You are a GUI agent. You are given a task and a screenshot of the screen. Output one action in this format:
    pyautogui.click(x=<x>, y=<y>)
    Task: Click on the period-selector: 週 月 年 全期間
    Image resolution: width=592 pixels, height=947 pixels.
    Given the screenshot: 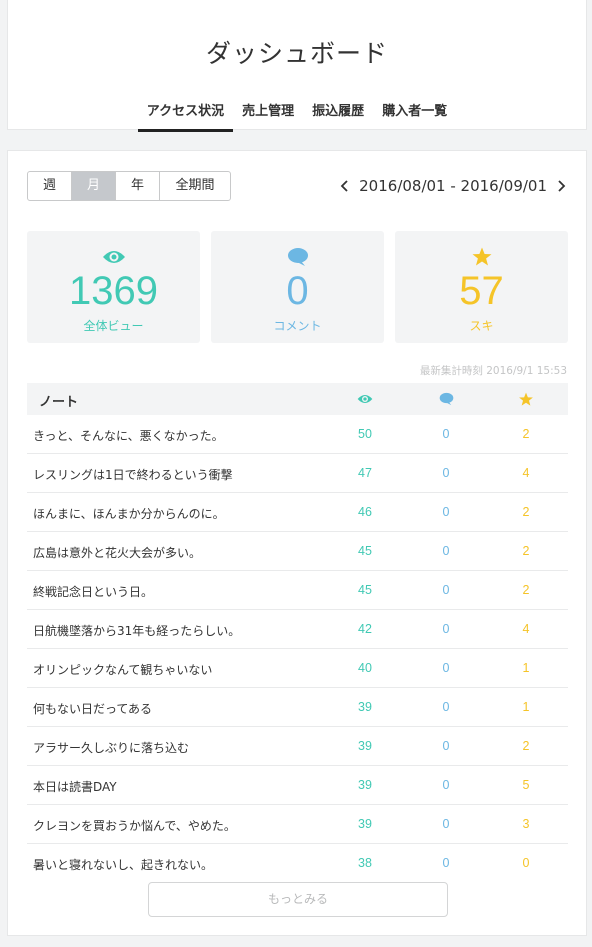 What is the action you would take?
    pyautogui.click(x=129, y=186)
    